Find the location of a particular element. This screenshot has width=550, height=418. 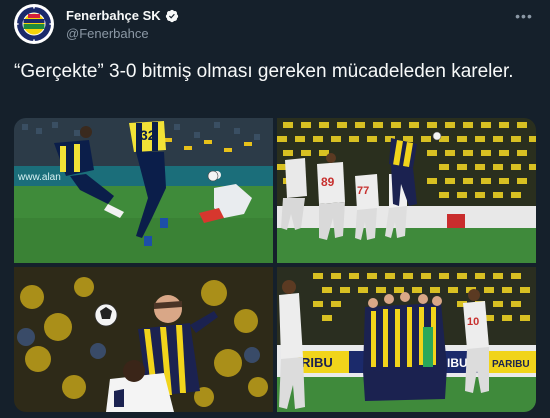

display-name: Fenerbahçe SK is located at coordinates (113, 15).